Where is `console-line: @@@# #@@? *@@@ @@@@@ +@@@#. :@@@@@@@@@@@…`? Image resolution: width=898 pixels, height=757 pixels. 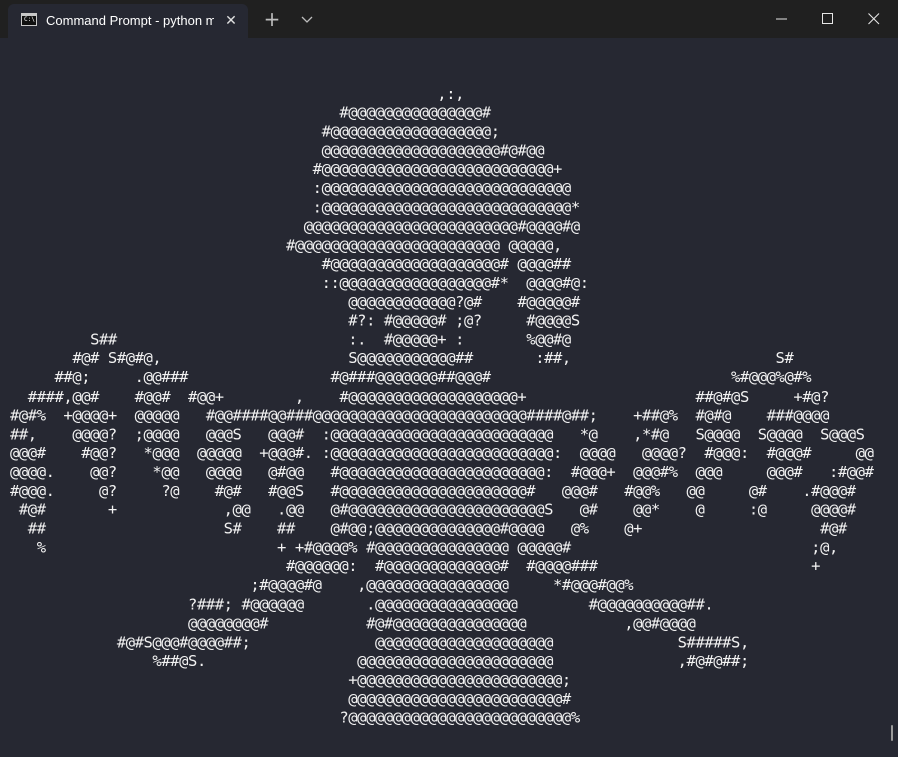
console-line: @@@# #@@? *@@@ @@@@@ +@@@#. :@@@@@@@@@@@… is located at coordinates (442, 453).